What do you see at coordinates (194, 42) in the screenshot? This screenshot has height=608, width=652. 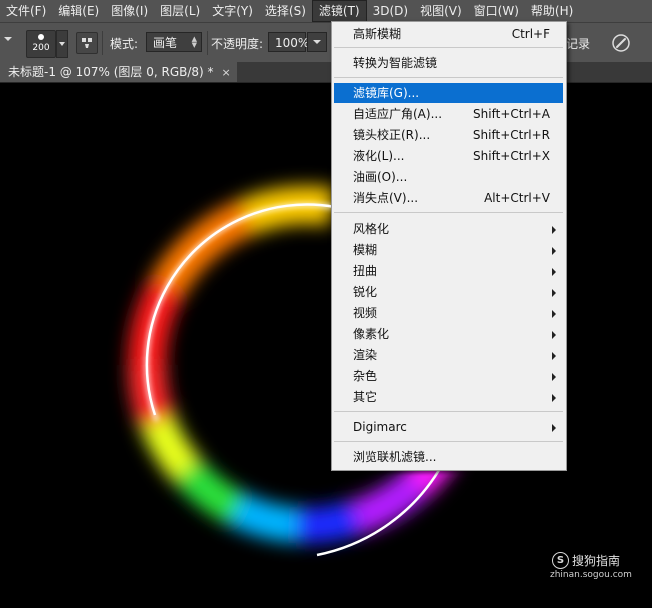 I see `updown-arrows-icon: ▲ ▼` at bounding box center [194, 42].